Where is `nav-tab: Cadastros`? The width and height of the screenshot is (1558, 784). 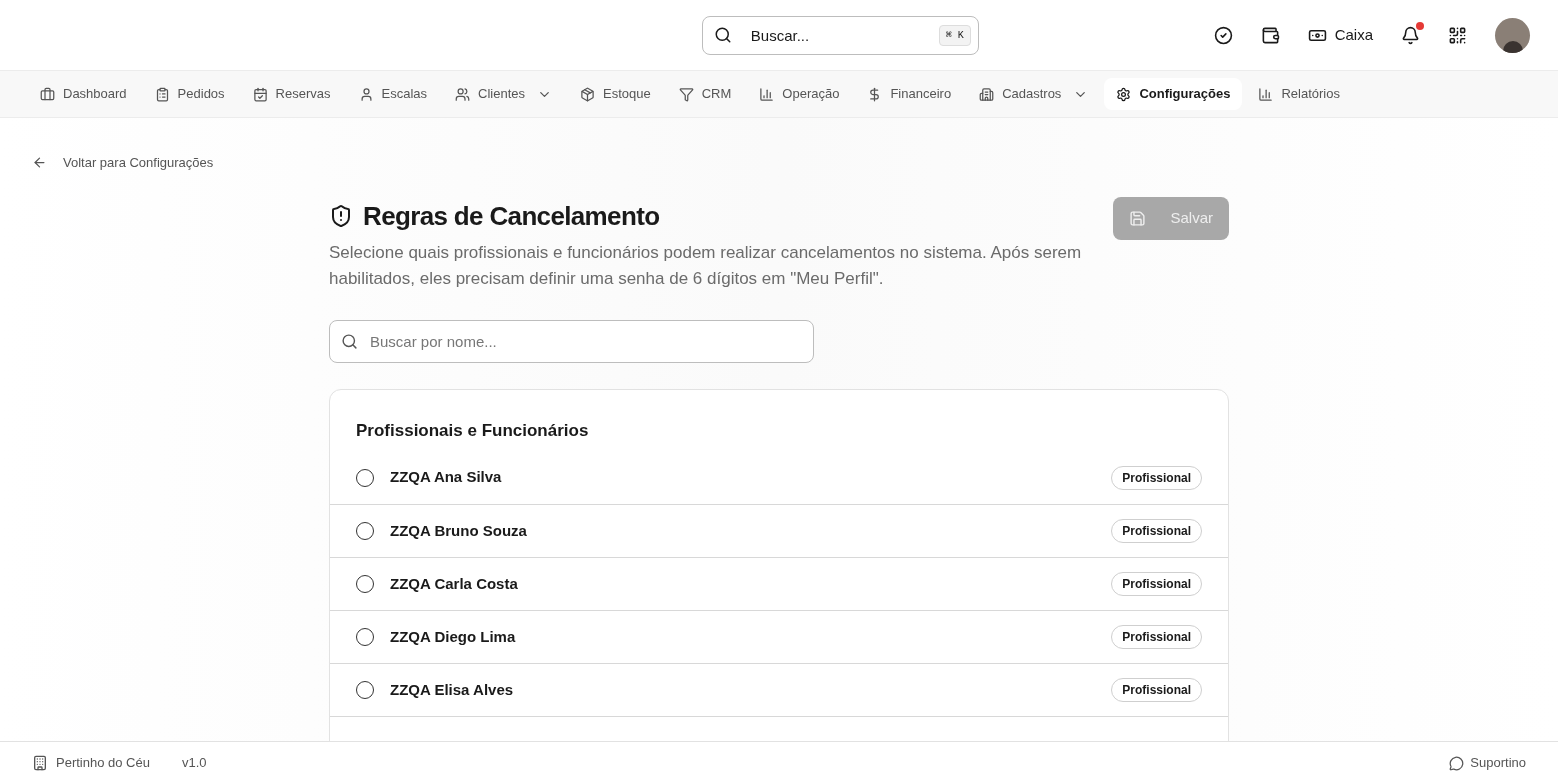 nav-tab: Cadastros is located at coordinates (1034, 94).